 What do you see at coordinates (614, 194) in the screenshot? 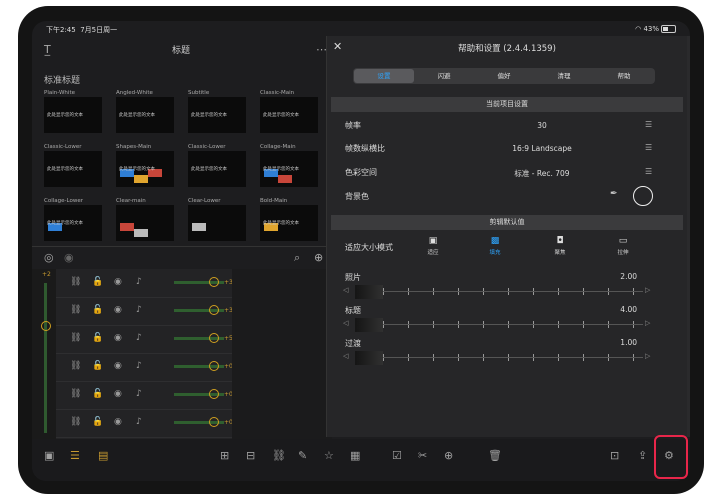
I see `eyedropper-icon: ✒` at bounding box center [614, 194].